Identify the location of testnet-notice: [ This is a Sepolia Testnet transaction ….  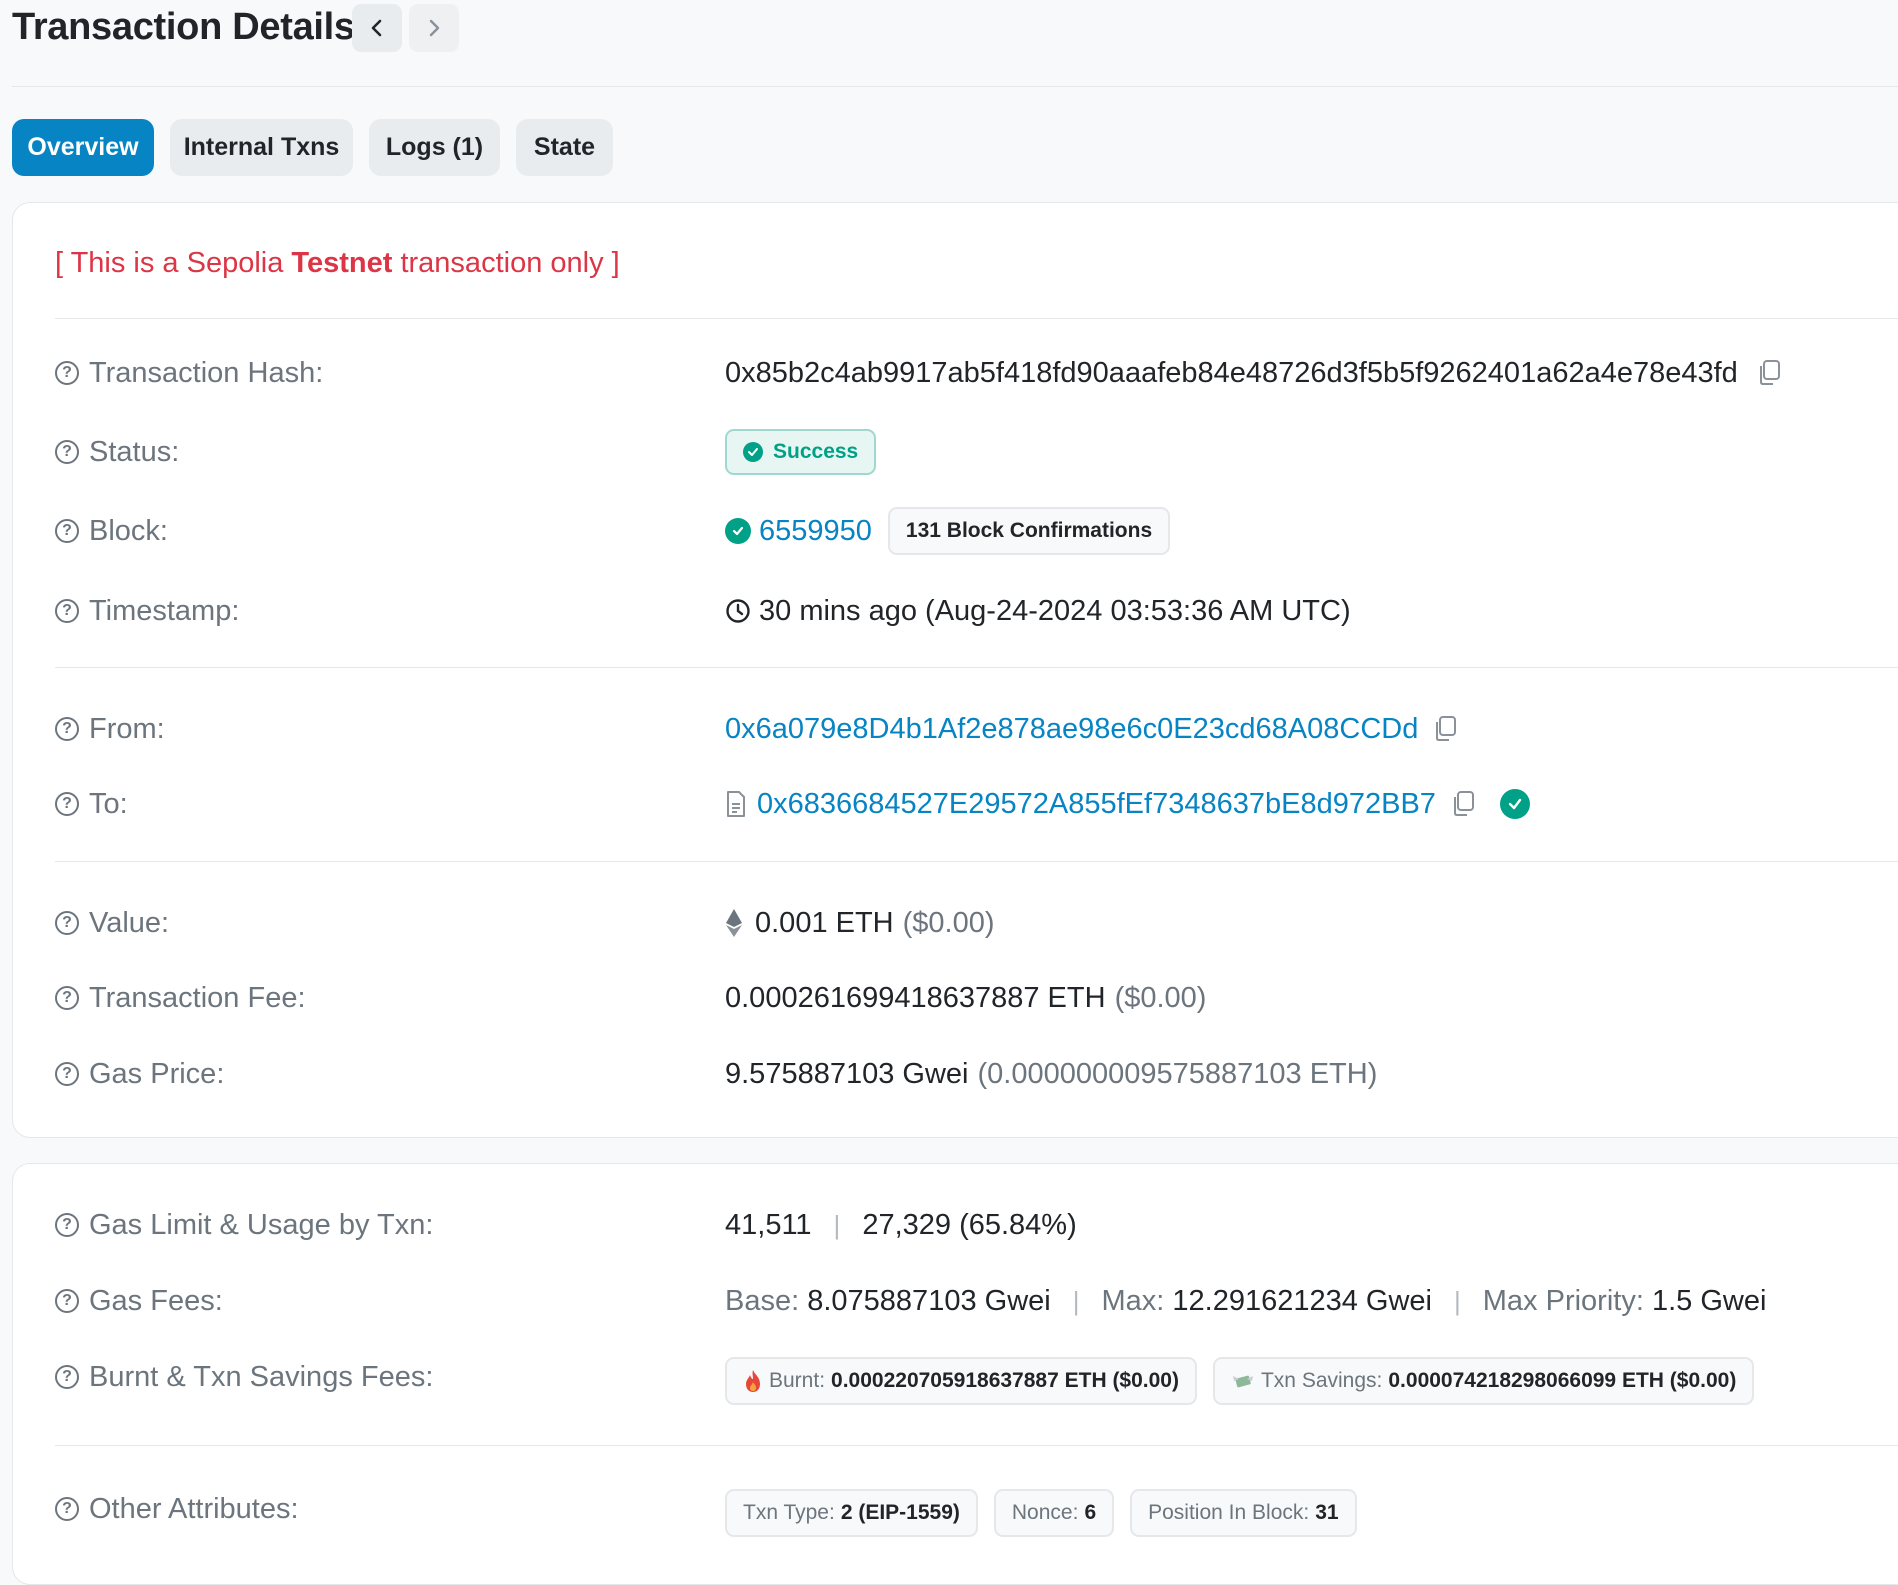
(337, 263).